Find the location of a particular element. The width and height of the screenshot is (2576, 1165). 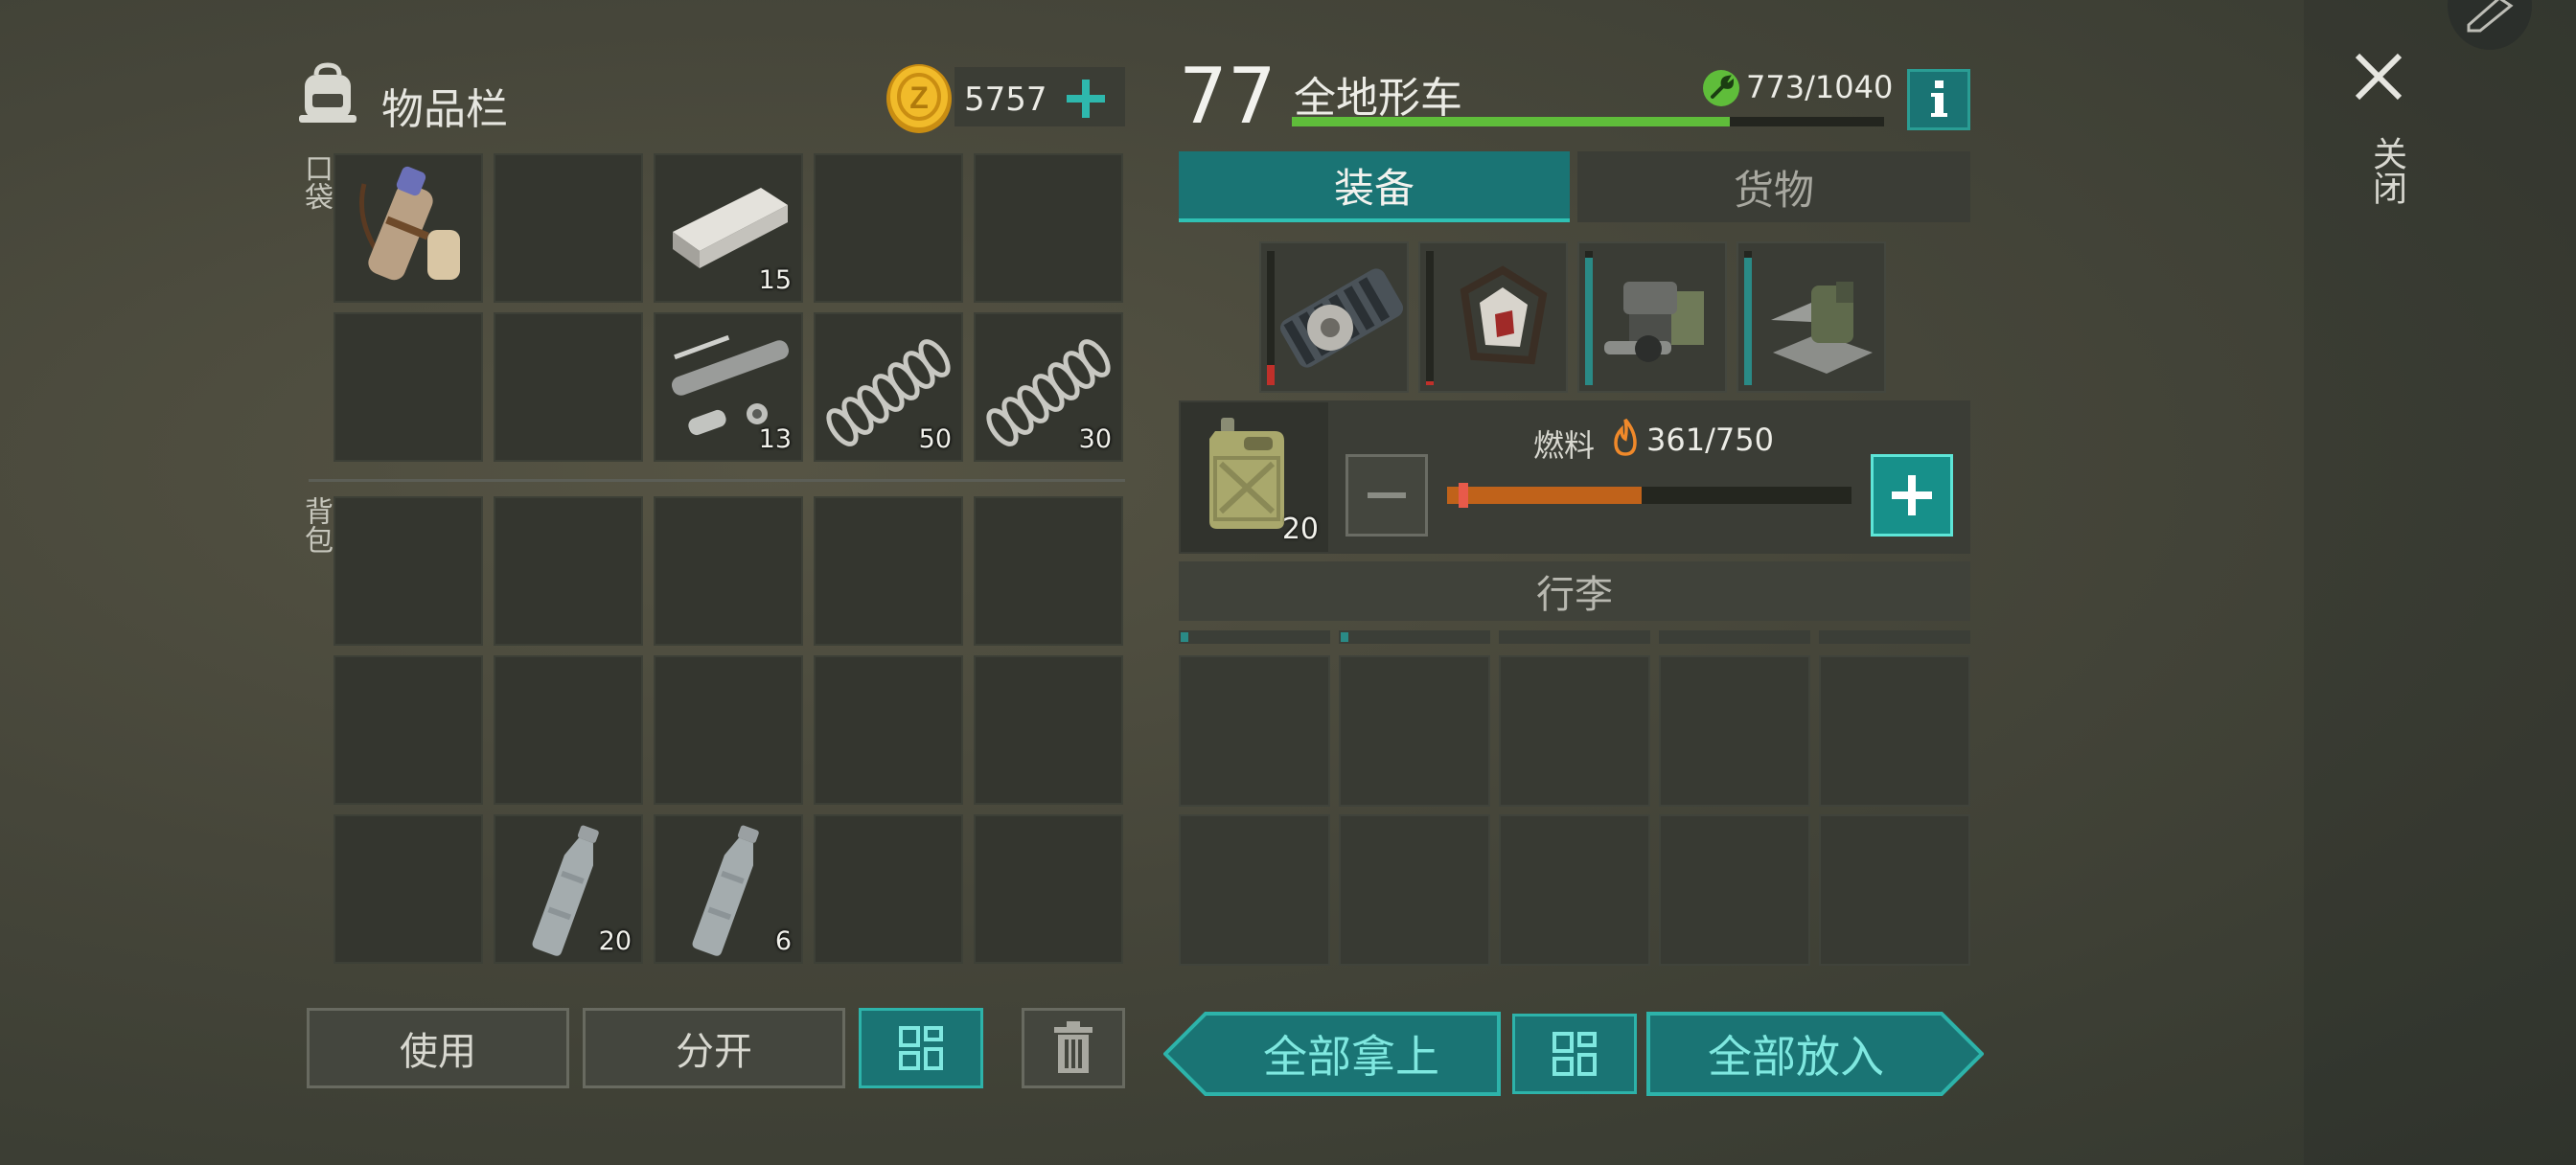

sort-inventory-button is located at coordinates (921, 1048).